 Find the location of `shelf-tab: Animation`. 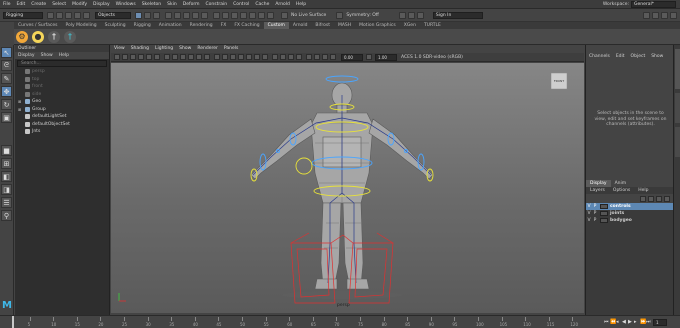

shelf-tab: Animation is located at coordinates (170, 25).